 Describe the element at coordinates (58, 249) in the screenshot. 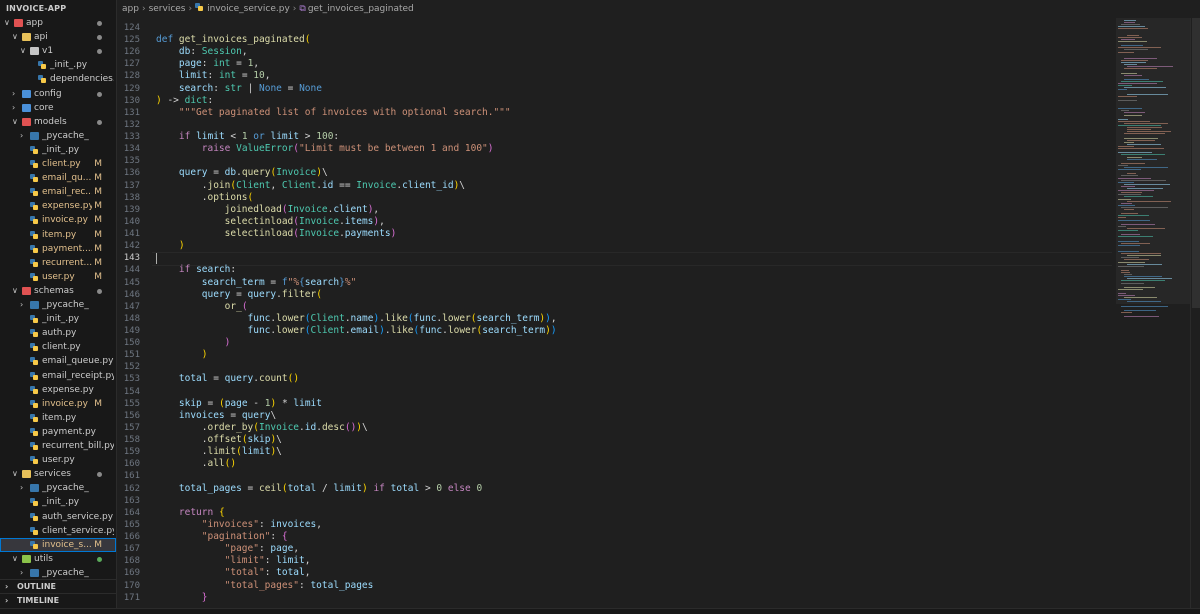

I see `tree-file: payment.... M` at that location.